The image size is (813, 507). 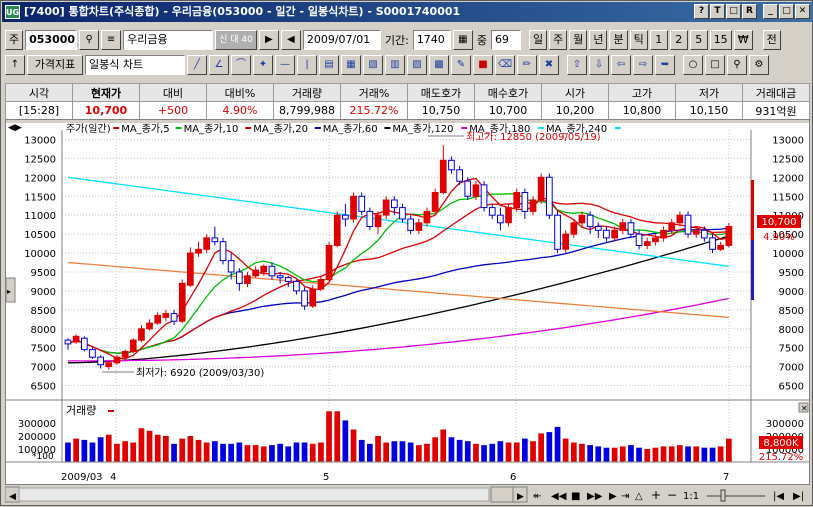 What do you see at coordinates (374, 110) in the screenshot?
I see `quote-volume-pct: 215.72%` at bounding box center [374, 110].